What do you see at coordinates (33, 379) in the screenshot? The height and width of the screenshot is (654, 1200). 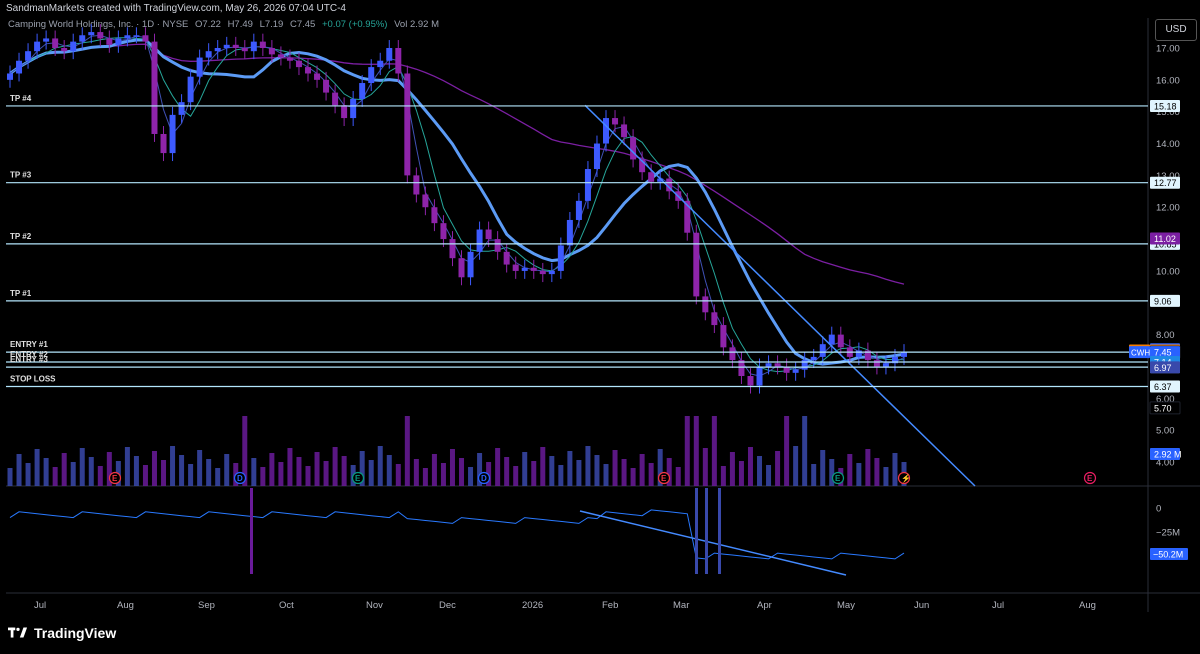 I see `level-label: STOP LOSS` at bounding box center [33, 379].